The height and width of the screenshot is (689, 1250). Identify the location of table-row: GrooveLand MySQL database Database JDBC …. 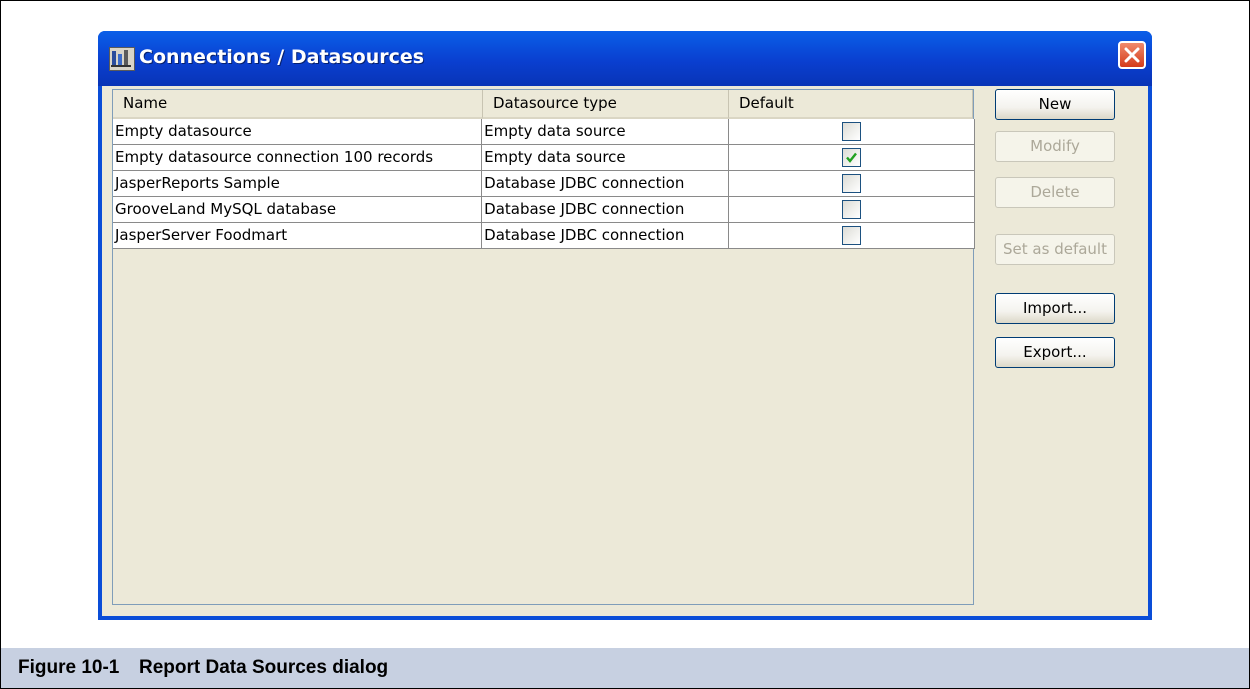
(544, 210).